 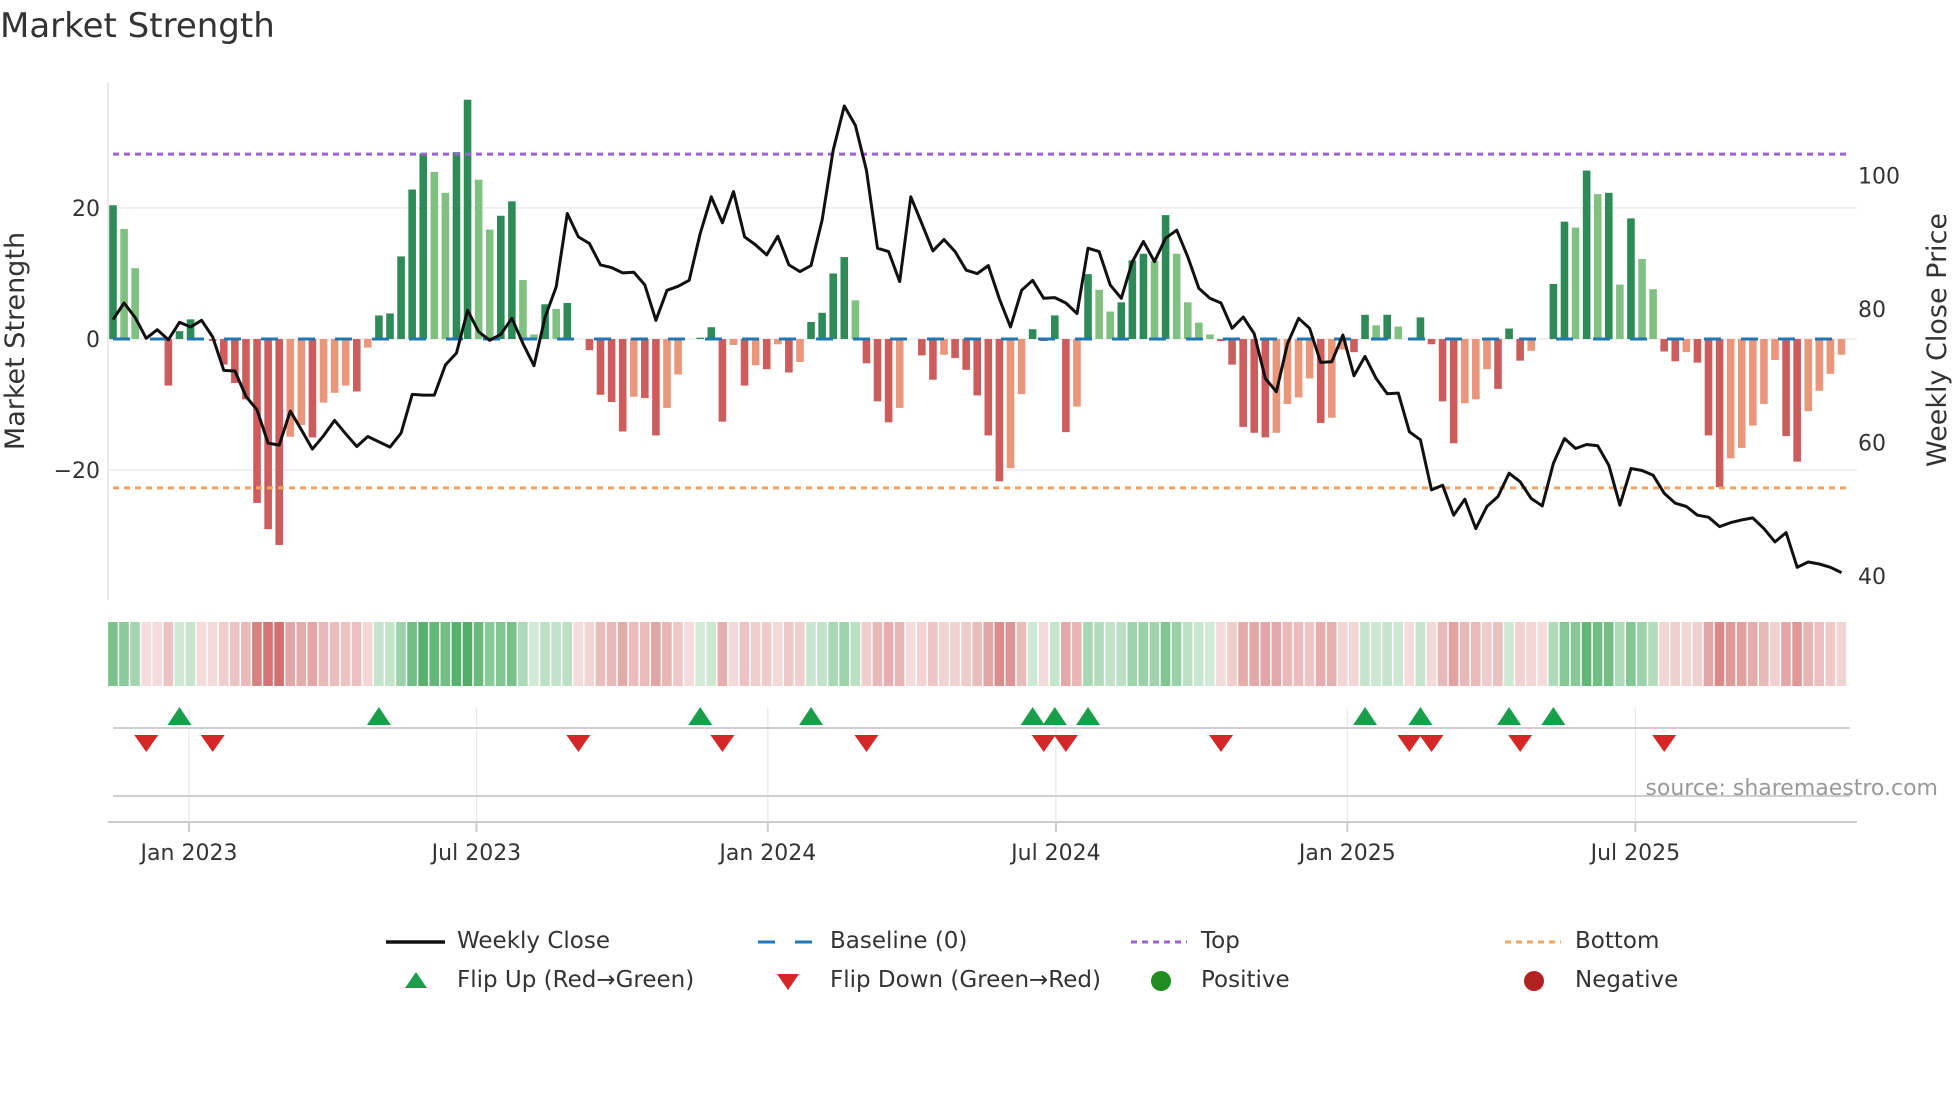 I want to click on y2-tick-label: 100, so click(x=1879, y=176).